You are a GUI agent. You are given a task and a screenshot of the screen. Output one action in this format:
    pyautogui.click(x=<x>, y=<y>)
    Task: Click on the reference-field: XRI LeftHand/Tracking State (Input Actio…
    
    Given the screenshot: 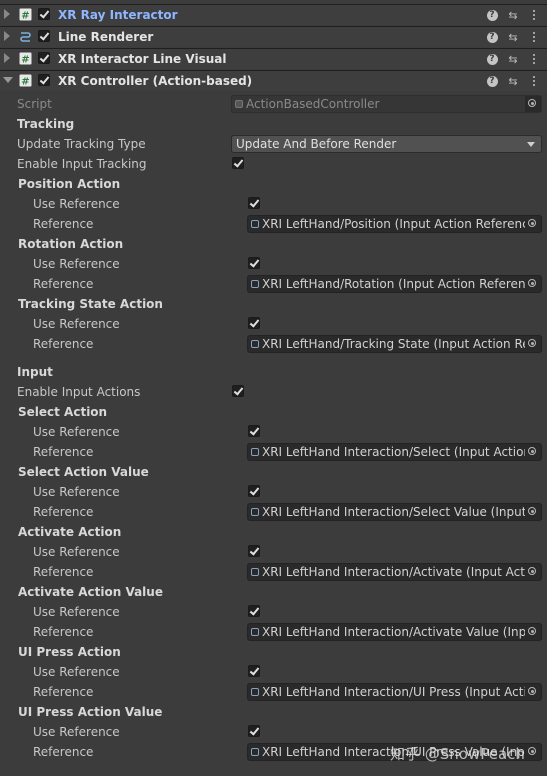 What is the action you would take?
    pyautogui.click(x=394, y=344)
    